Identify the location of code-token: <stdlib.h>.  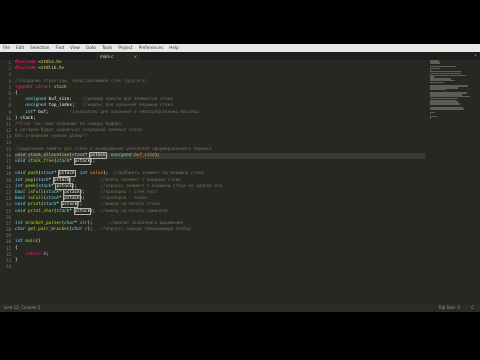
(51, 69).